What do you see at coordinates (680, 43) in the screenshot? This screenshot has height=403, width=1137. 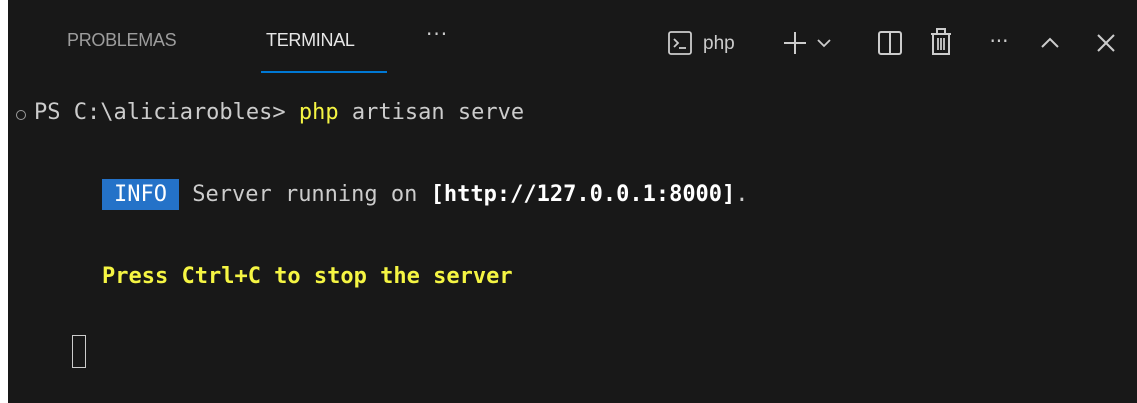 I see `terminal-shell-icon` at bounding box center [680, 43].